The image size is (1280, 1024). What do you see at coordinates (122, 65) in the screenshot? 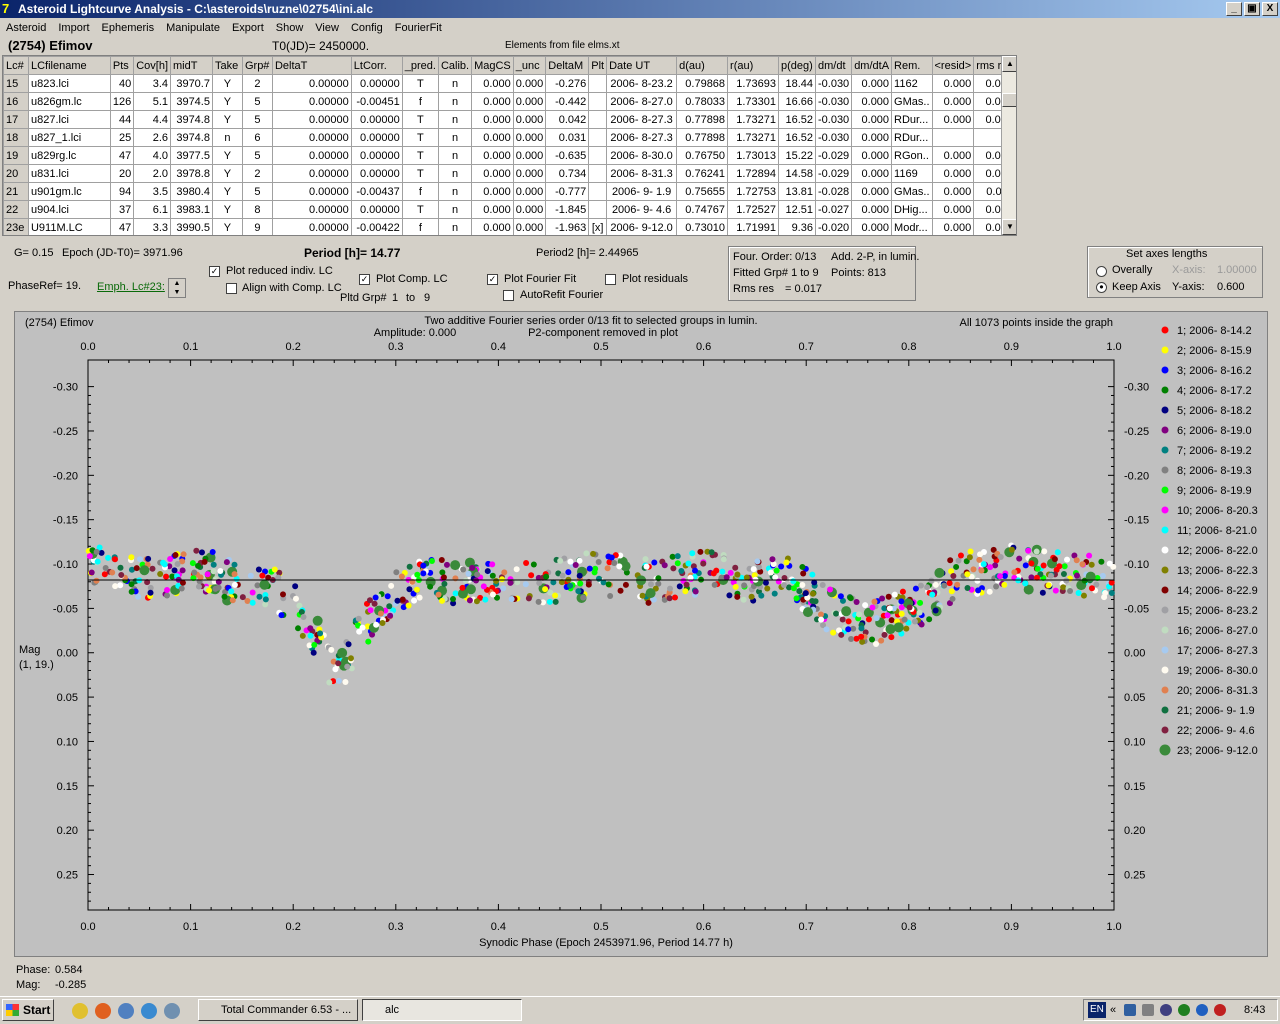
I see `column-header: Pts` at bounding box center [122, 65].